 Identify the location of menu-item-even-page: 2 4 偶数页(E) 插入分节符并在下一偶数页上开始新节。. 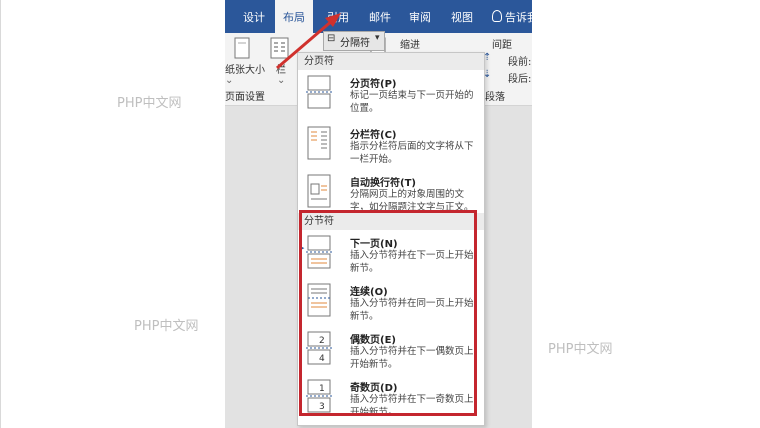
(391, 351).